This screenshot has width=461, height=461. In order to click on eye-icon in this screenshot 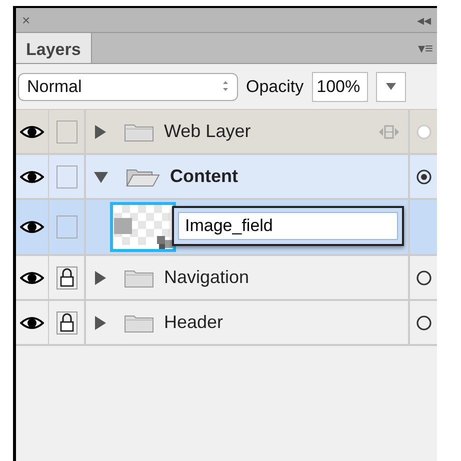, I will do `click(32, 227)`.